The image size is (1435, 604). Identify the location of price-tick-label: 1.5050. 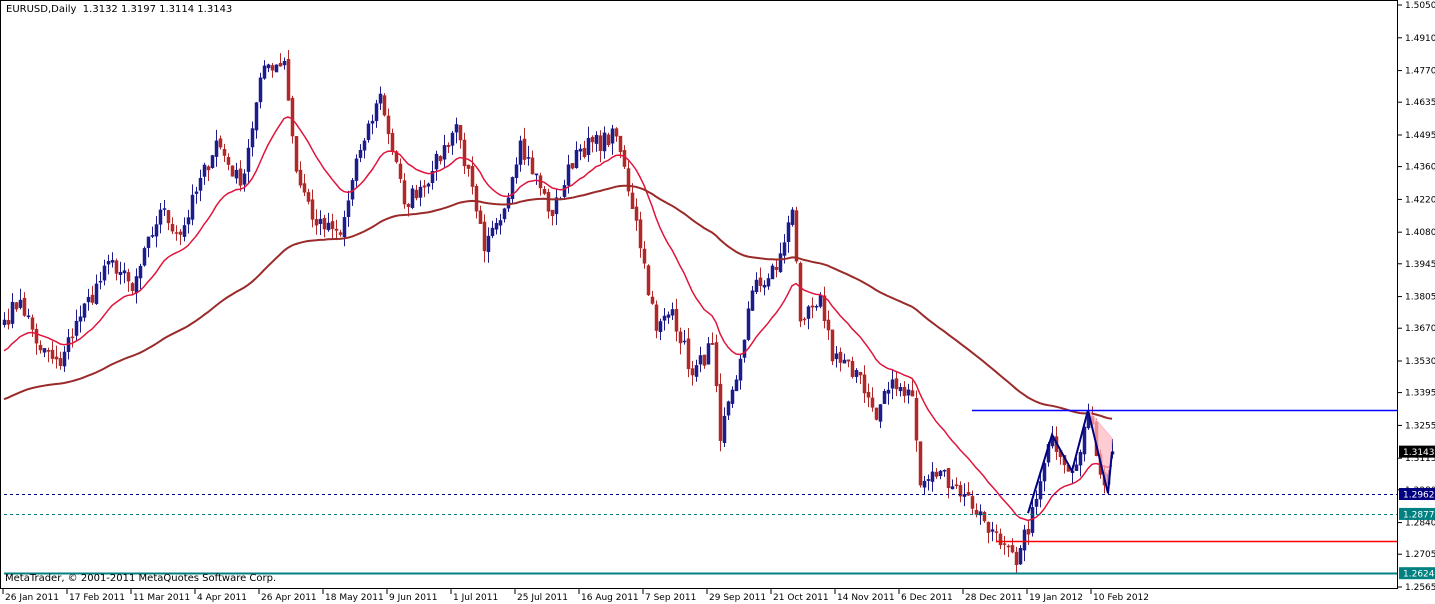
(1420, 6).